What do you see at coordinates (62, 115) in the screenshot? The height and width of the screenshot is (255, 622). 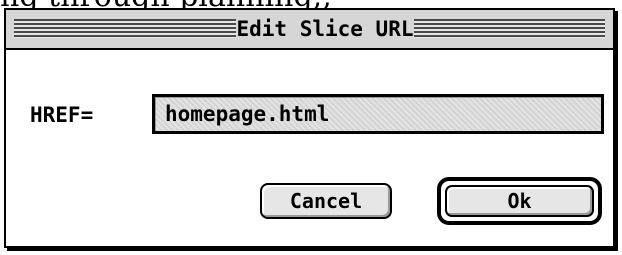 I see `href-label: HREF=` at bounding box center [62, 115].